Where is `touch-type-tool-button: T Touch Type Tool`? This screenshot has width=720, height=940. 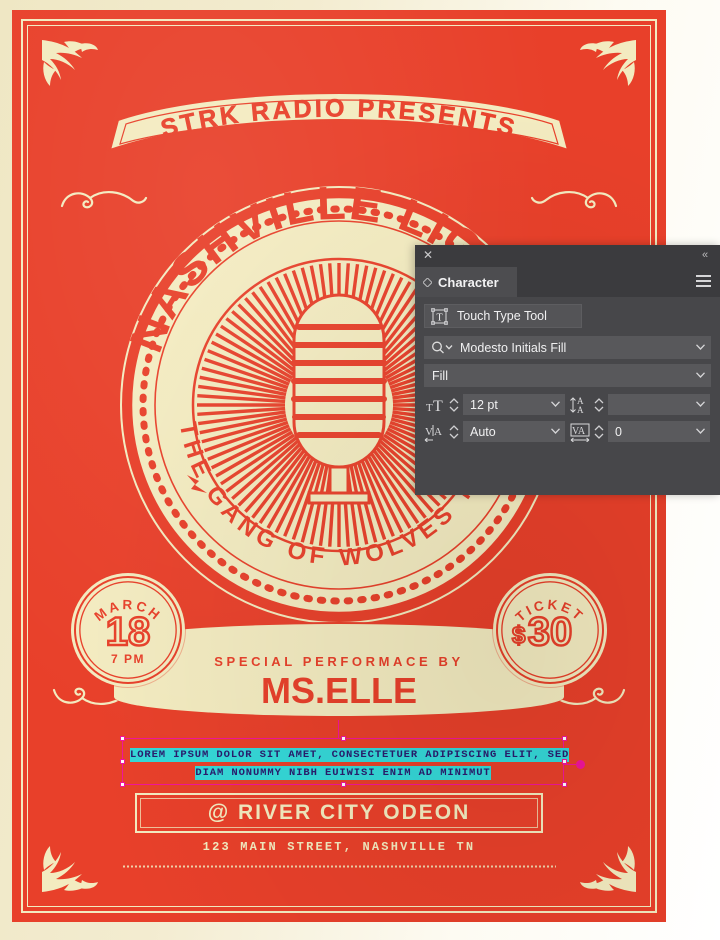
touch-type-tool-button: T Touch Type Tool is located at coordinates (503, 316).